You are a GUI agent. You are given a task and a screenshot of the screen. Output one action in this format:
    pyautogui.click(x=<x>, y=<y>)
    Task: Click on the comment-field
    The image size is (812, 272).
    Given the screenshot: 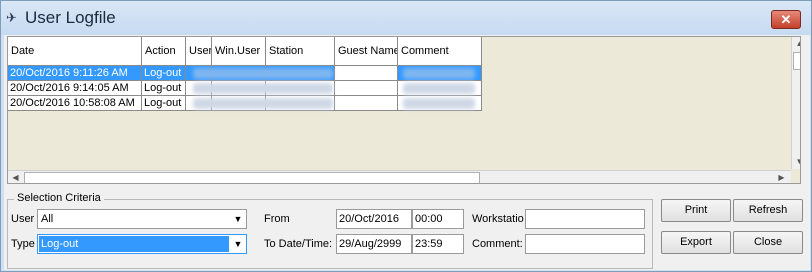 What is the action you would take?
    pyautogui.click(x=585, y=244)
    